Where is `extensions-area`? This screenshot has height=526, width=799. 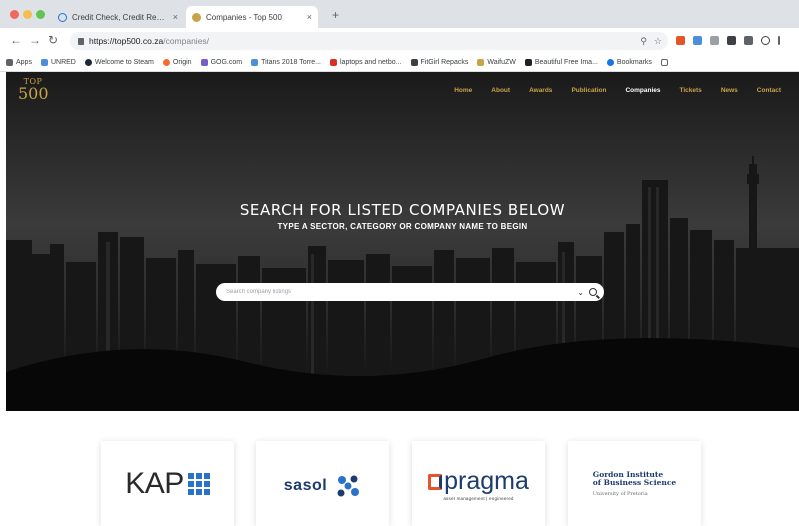 extensions-area is located at coordinates (728, 40).